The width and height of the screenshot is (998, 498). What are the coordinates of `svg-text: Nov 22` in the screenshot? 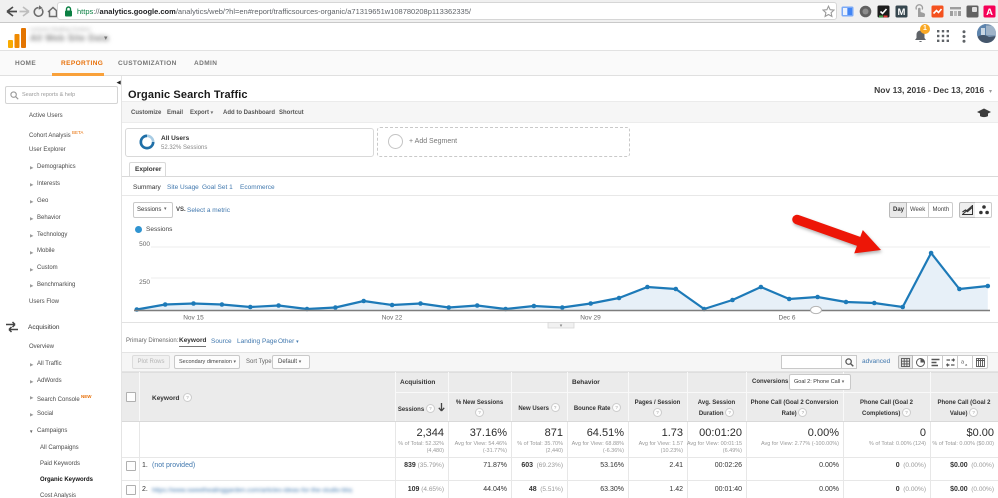 It's located at (392, 318).